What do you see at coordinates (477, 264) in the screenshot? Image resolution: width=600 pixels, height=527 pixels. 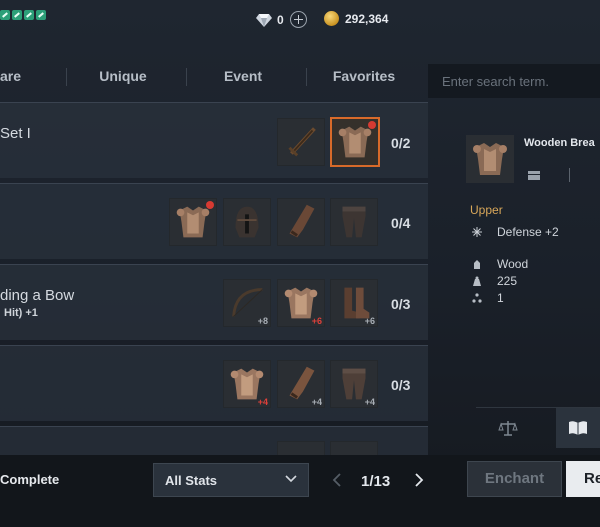 I see `material-icon` at bounding box center [477, 264].